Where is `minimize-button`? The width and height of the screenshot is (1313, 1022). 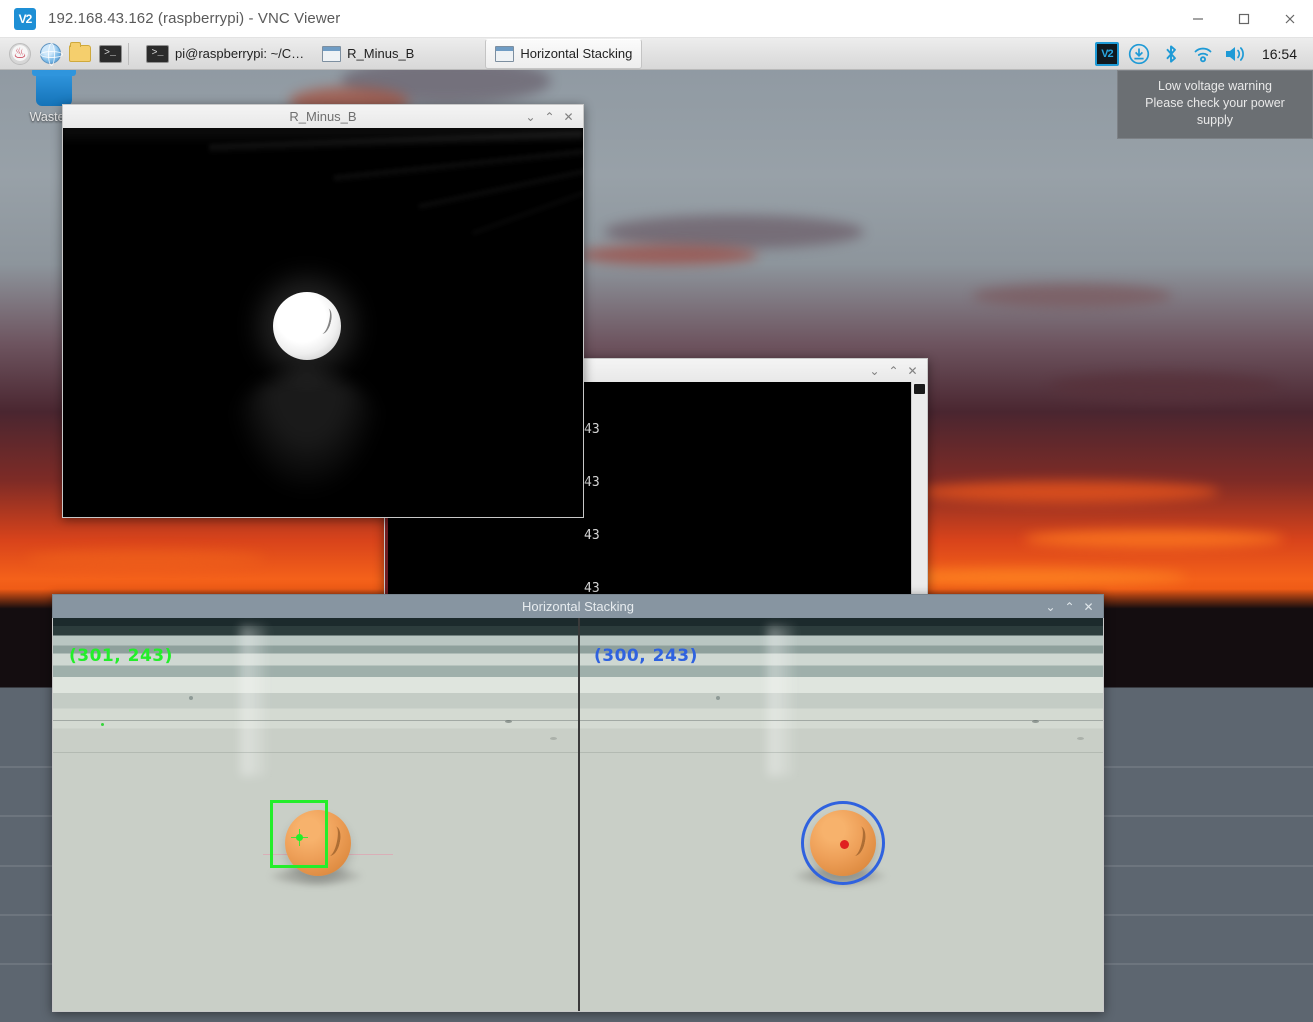 minimize-button is located at coordinates (1198, 19).